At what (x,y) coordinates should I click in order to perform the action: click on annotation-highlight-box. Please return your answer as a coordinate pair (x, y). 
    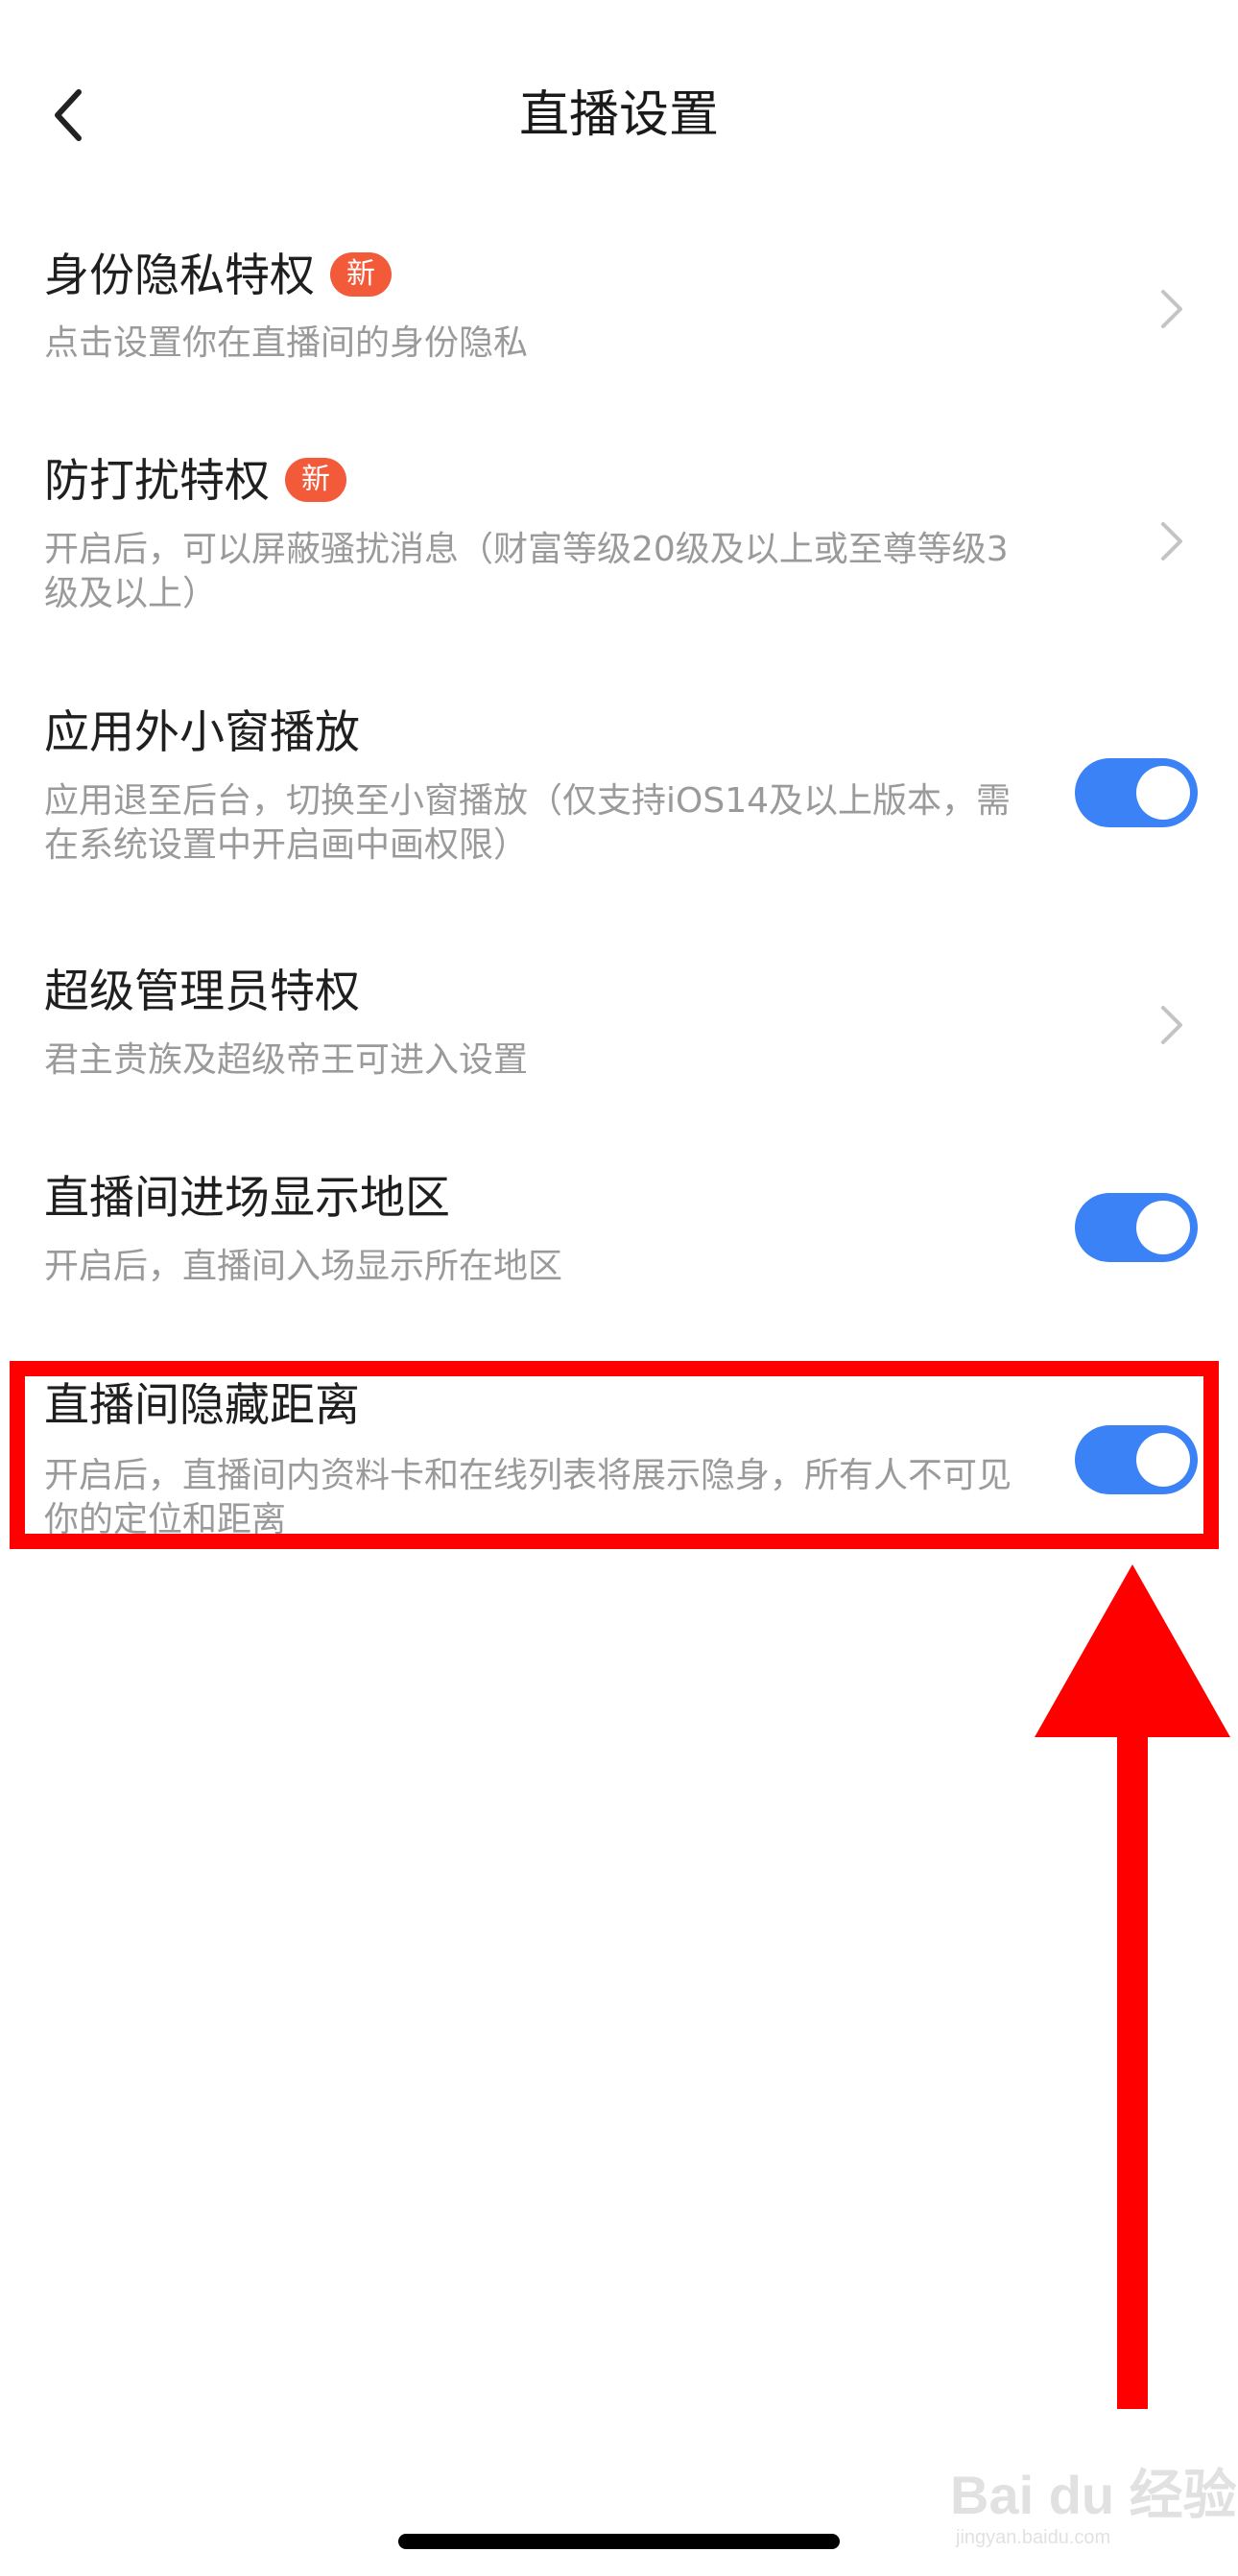
    Looking at the image, I should click on (614, 1455).